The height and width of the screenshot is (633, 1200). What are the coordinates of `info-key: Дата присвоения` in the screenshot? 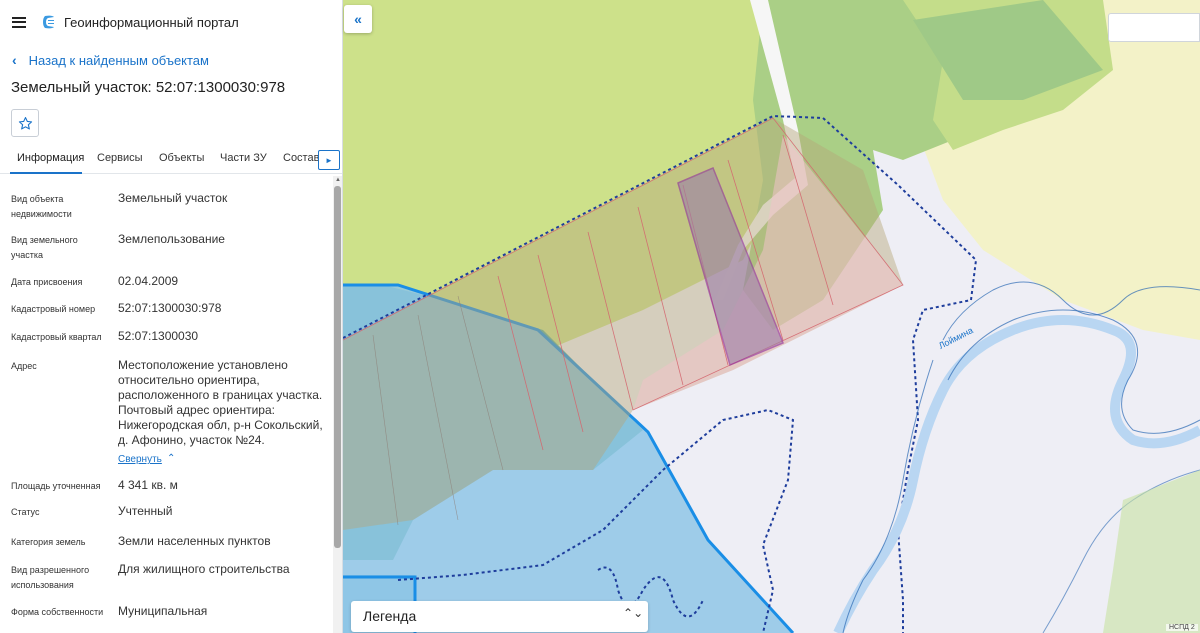 It's located at (47, 282).